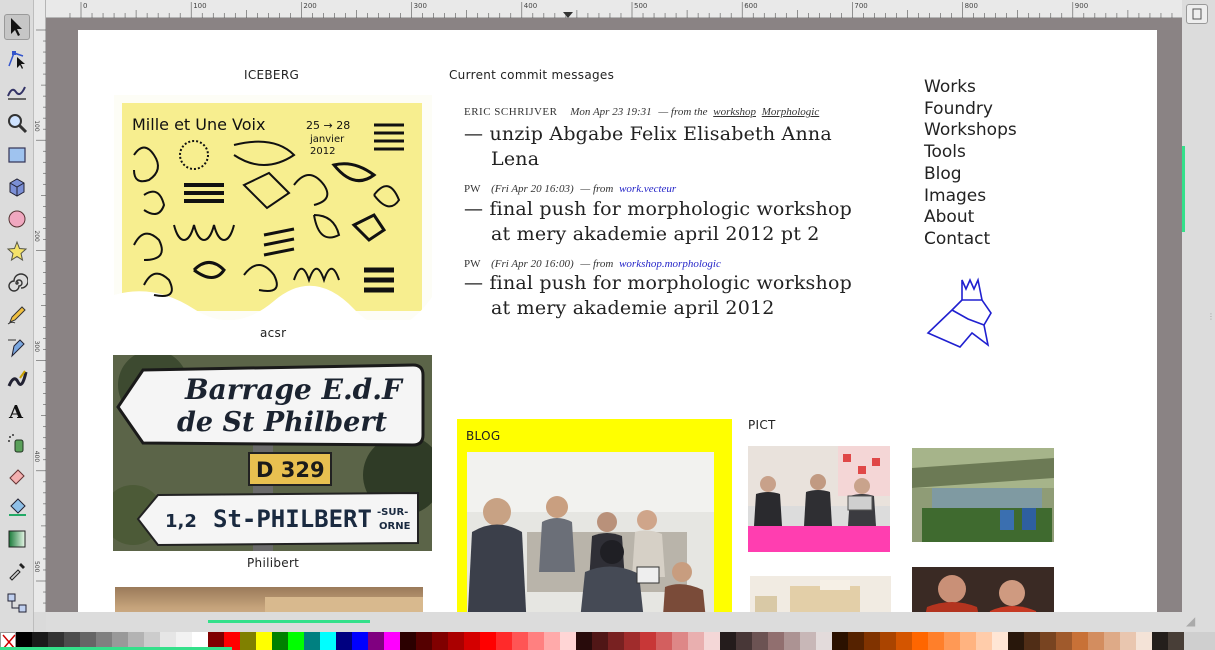 This screenshot has width=1215, height=650. Describe the element at coordinates (17, 571) in the screenshot. I see `dropper-tool` at that location.